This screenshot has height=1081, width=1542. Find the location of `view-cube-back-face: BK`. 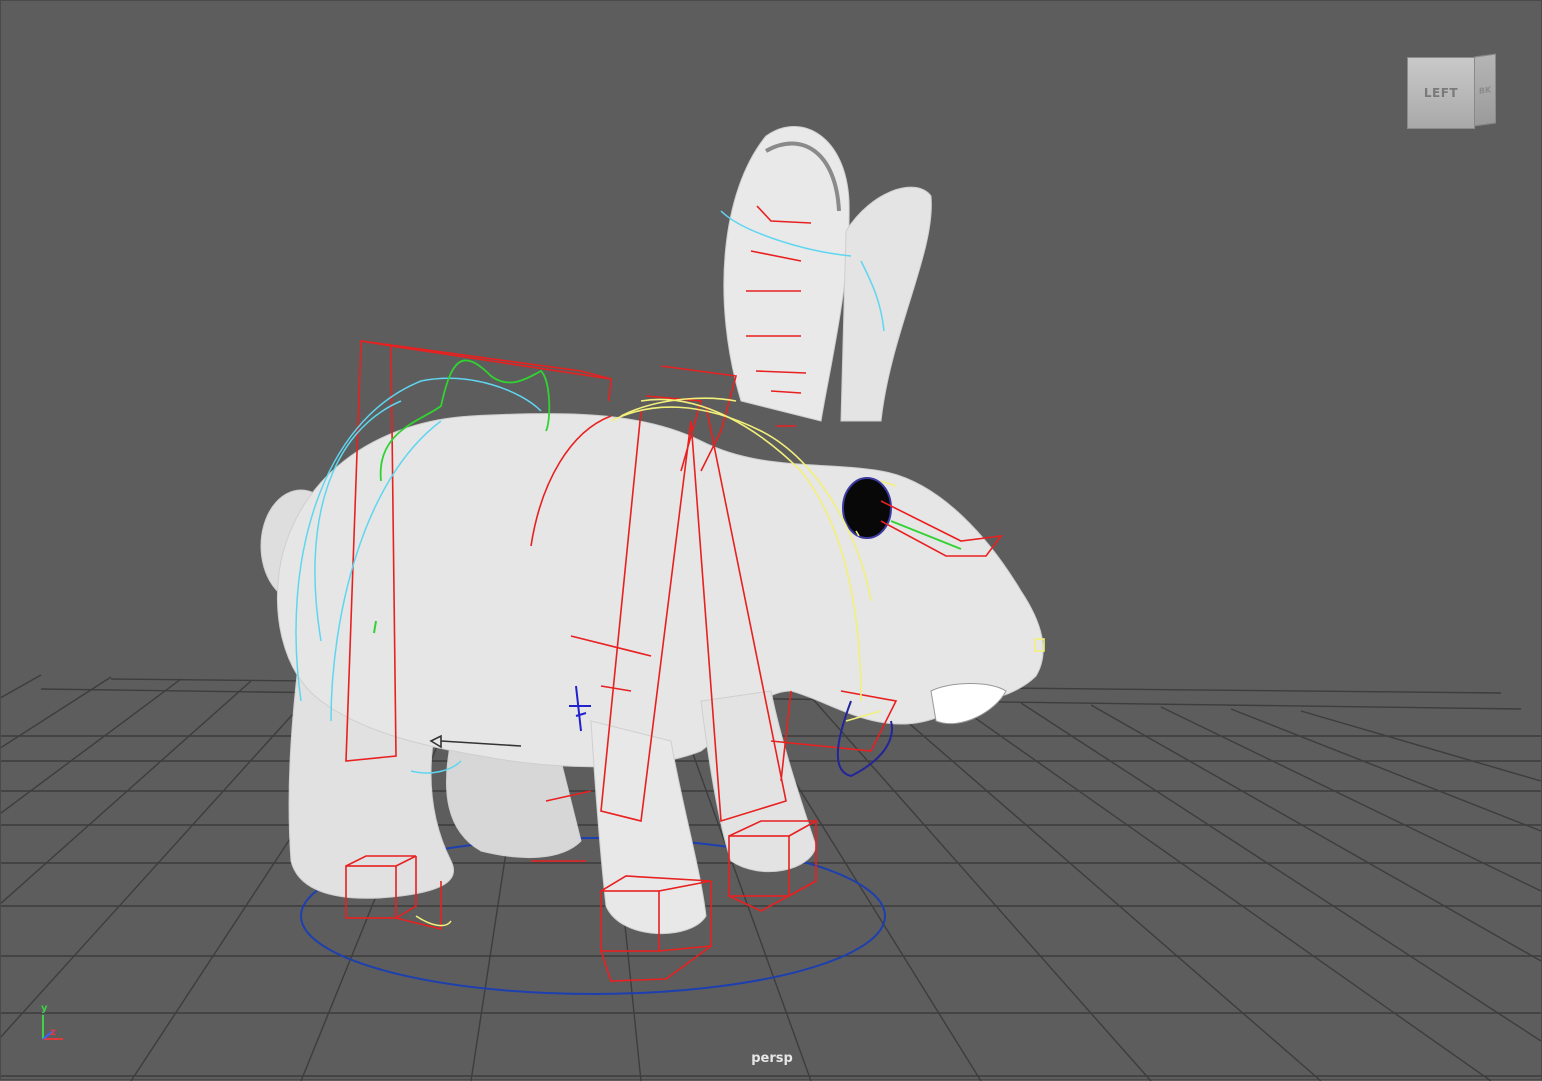

view-cube-back-face: BK is located at coordinates (1485, 90).